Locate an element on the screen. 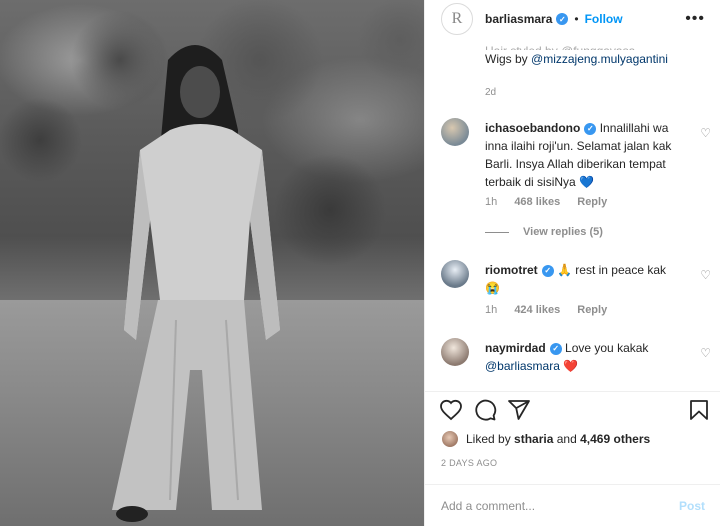 This screenshot has width=720, height=526. comment-likes: 424 likes is located at coordinates (537, 310).